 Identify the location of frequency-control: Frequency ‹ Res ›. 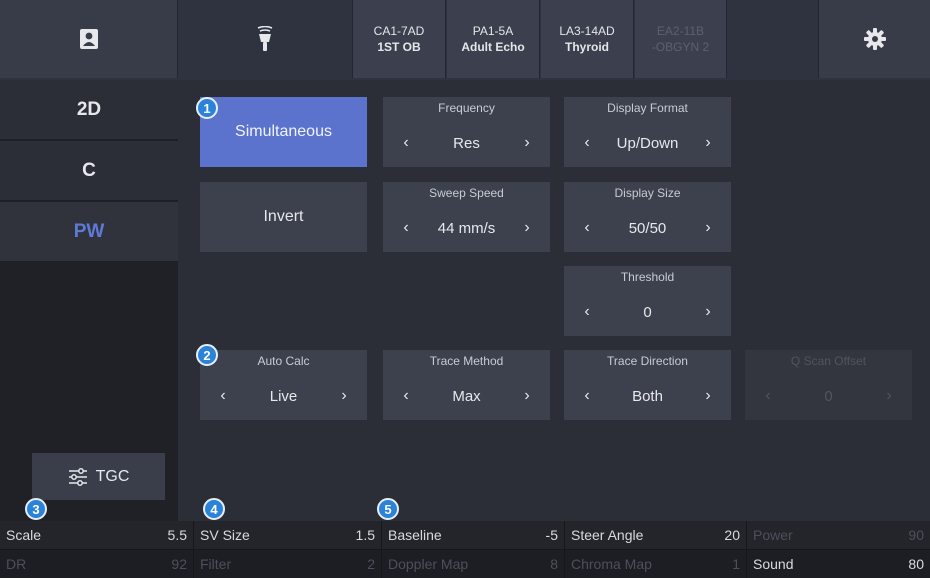
(466, 132).